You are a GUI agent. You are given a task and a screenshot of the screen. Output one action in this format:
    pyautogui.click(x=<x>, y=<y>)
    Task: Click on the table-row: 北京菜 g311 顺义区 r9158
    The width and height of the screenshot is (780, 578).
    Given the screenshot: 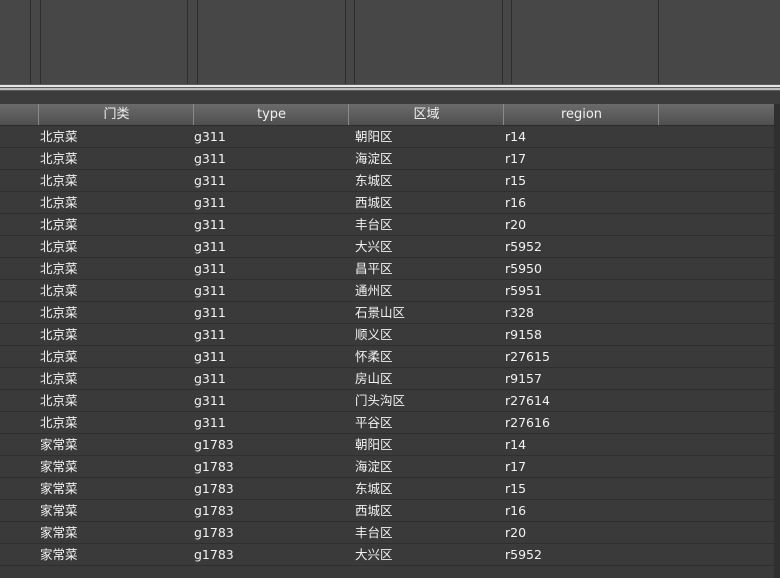 What is the action you would take?
    pyautogui.click(x=390, y=335)
    